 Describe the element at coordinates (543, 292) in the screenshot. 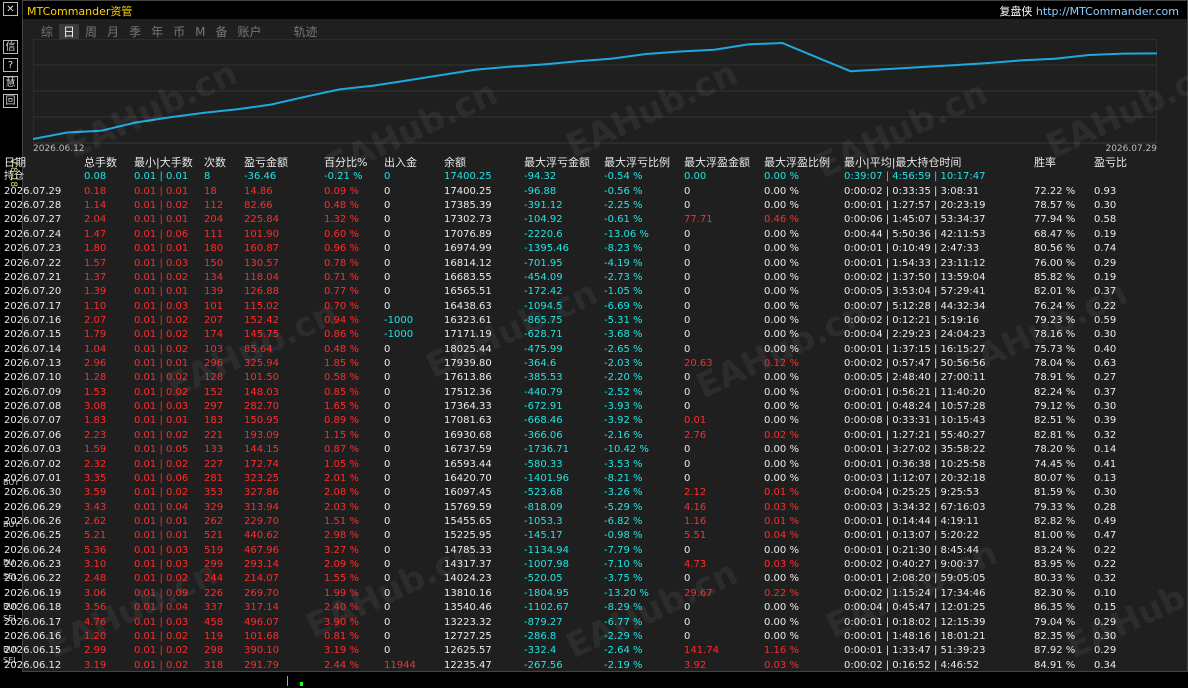

I see `cell-max-float-loss: -172.42` at that location.